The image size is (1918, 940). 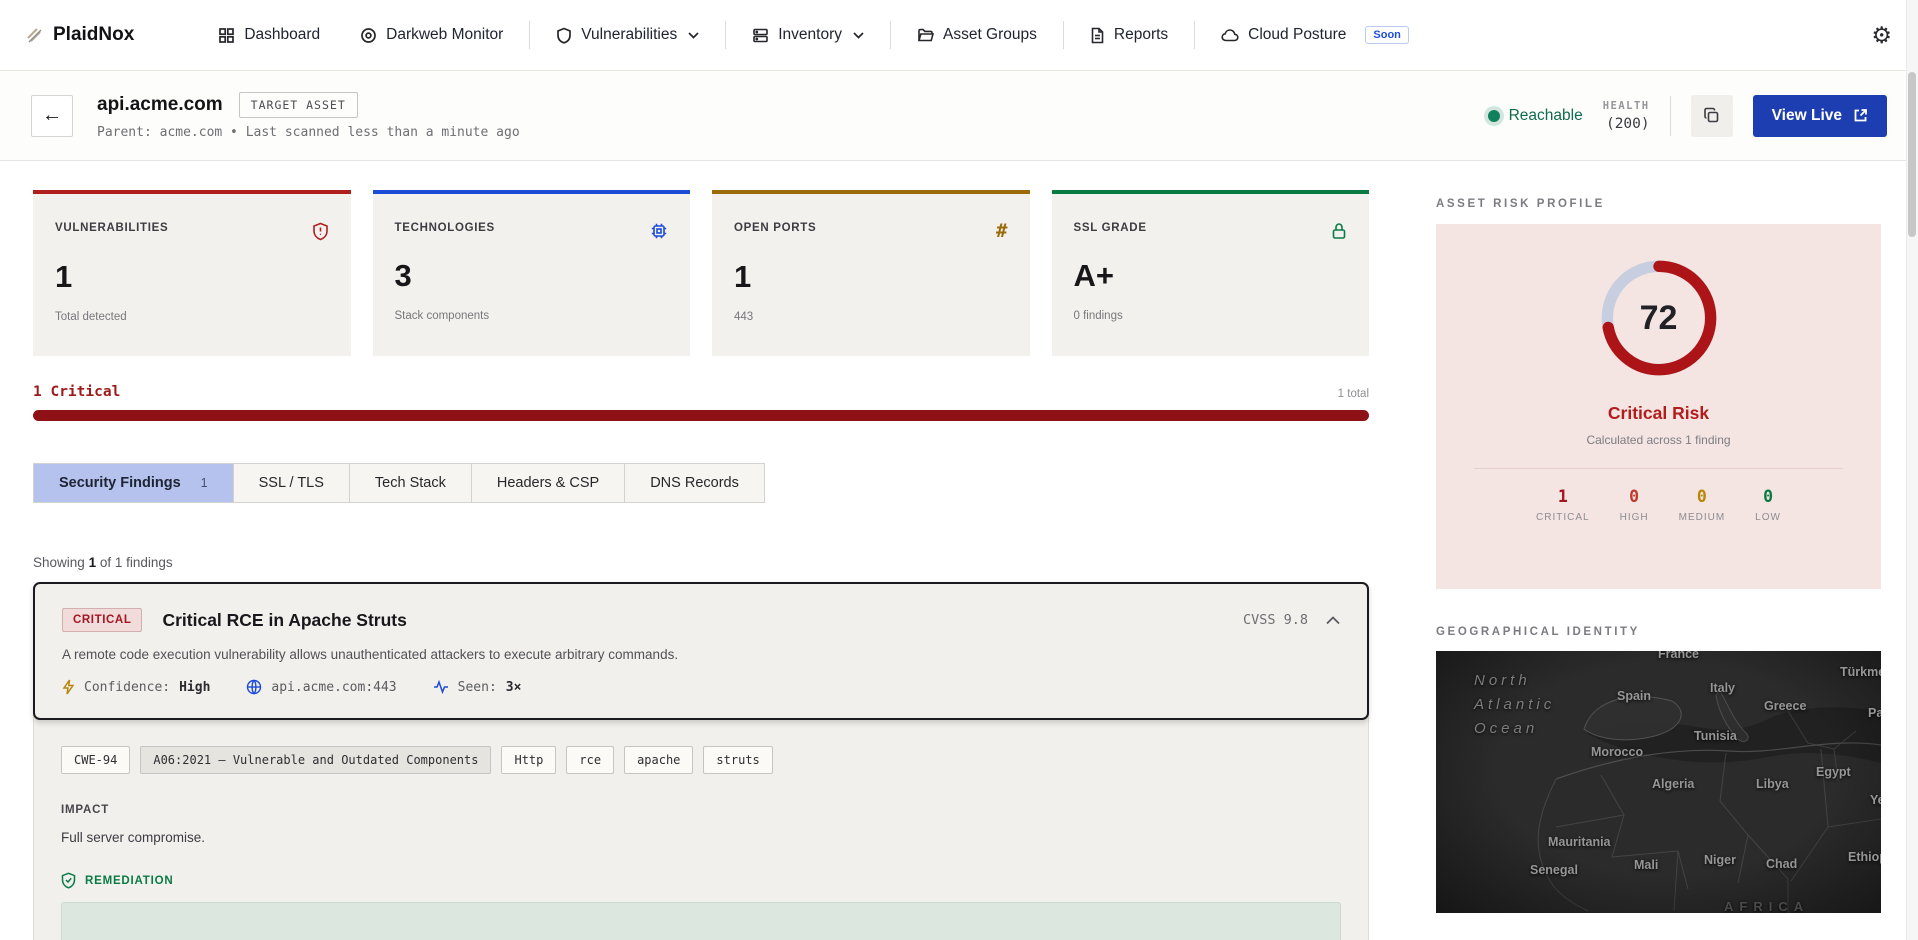 I want to click on count-high: 0 HIGH, so click(x=1634, y=505).